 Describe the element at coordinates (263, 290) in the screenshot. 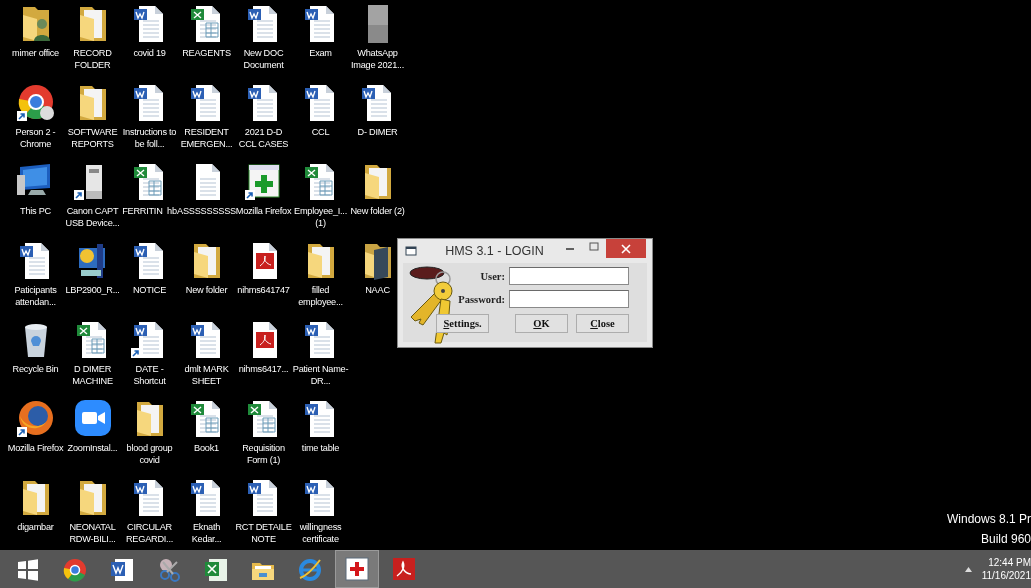

I see `desktop-icon-label: nihms641747` at that location.